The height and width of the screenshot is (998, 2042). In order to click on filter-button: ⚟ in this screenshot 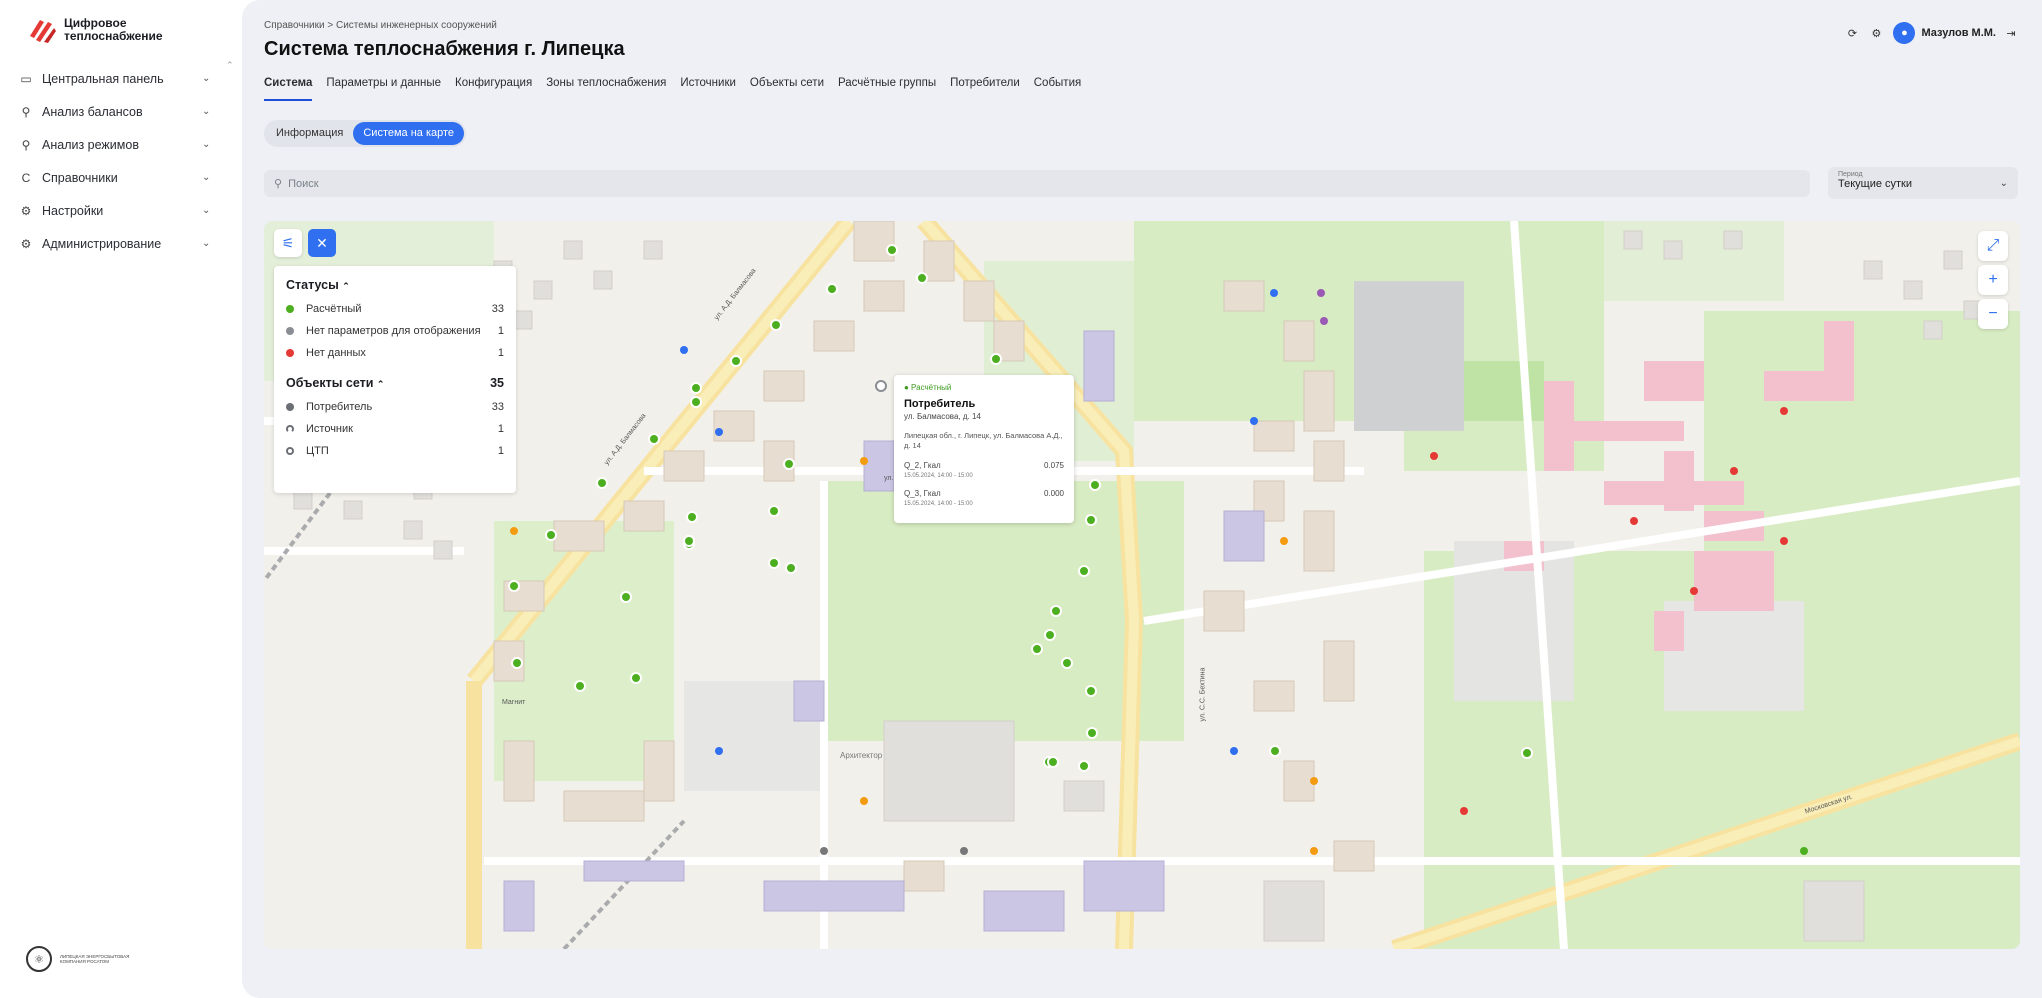, I will do `click(288, 243)`.